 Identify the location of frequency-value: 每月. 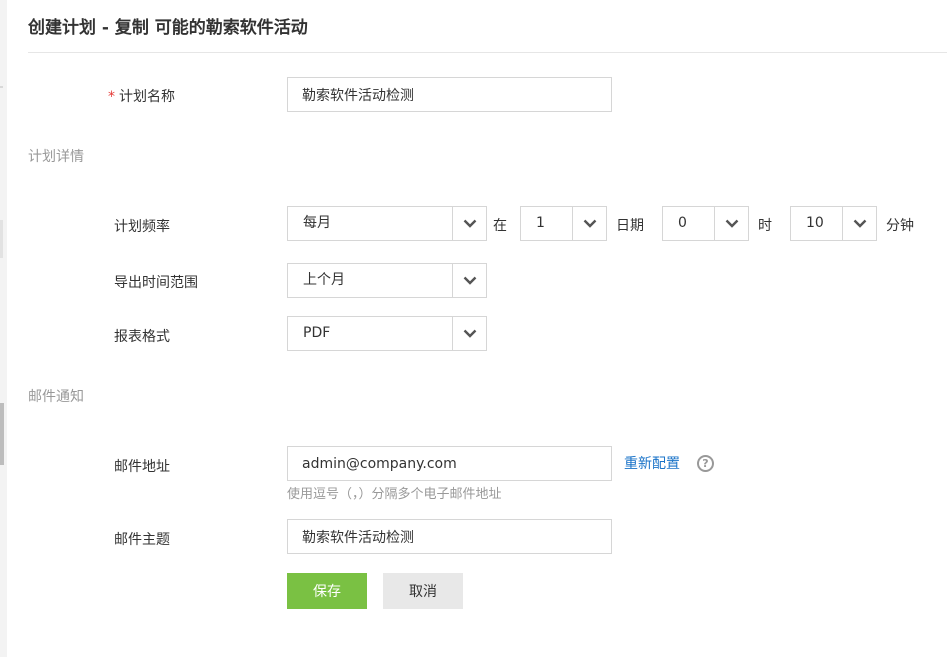
(317, 223).